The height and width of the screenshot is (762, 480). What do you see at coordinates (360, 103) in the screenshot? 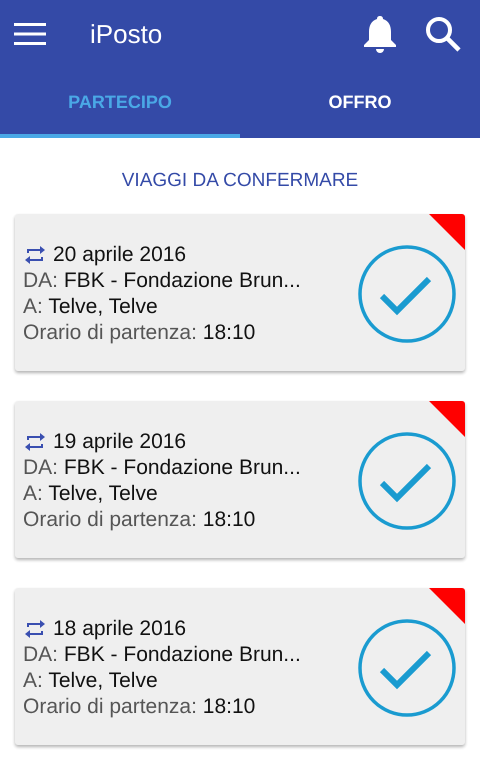
I see `tab: OFFRO` at bounding box center [360, 103].